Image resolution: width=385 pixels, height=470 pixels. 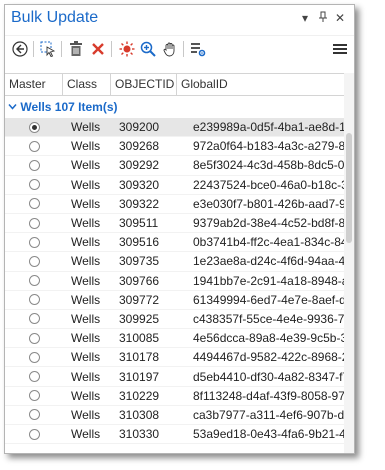 What do you see at coordinates (14, 107) in the screenshot?
I see `chevron-down-icon` at bounding box center [14, 107].